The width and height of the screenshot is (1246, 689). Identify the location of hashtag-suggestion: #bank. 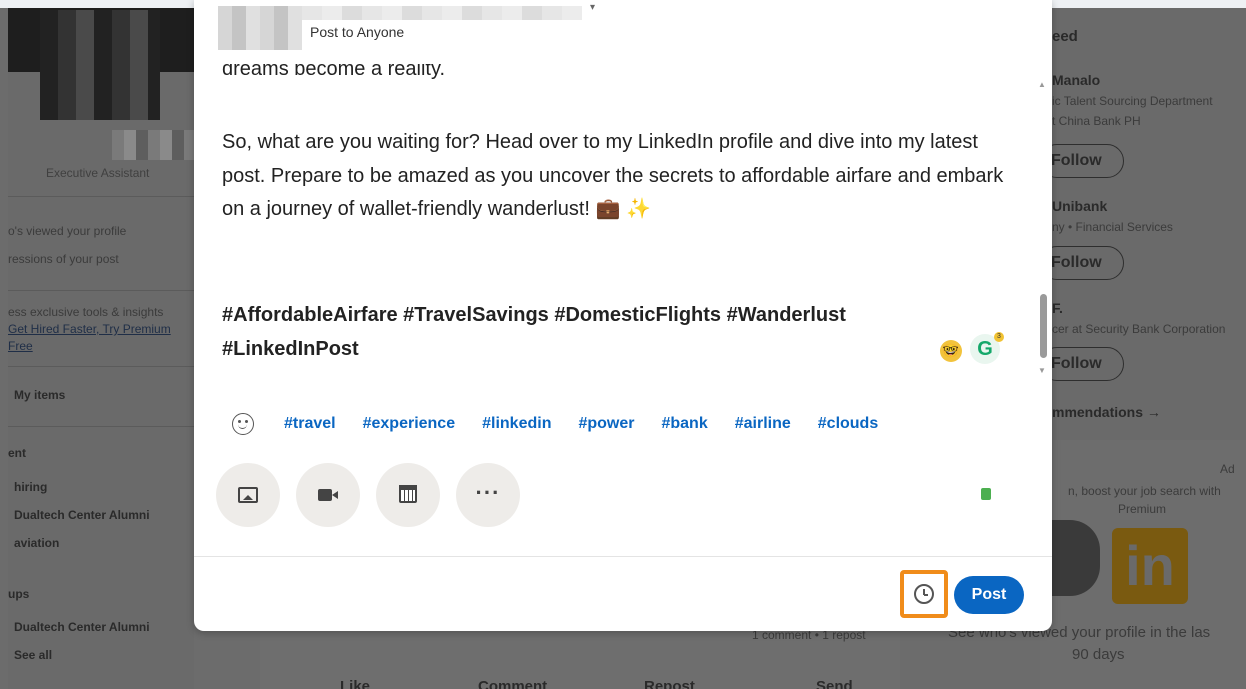
(684, 424).